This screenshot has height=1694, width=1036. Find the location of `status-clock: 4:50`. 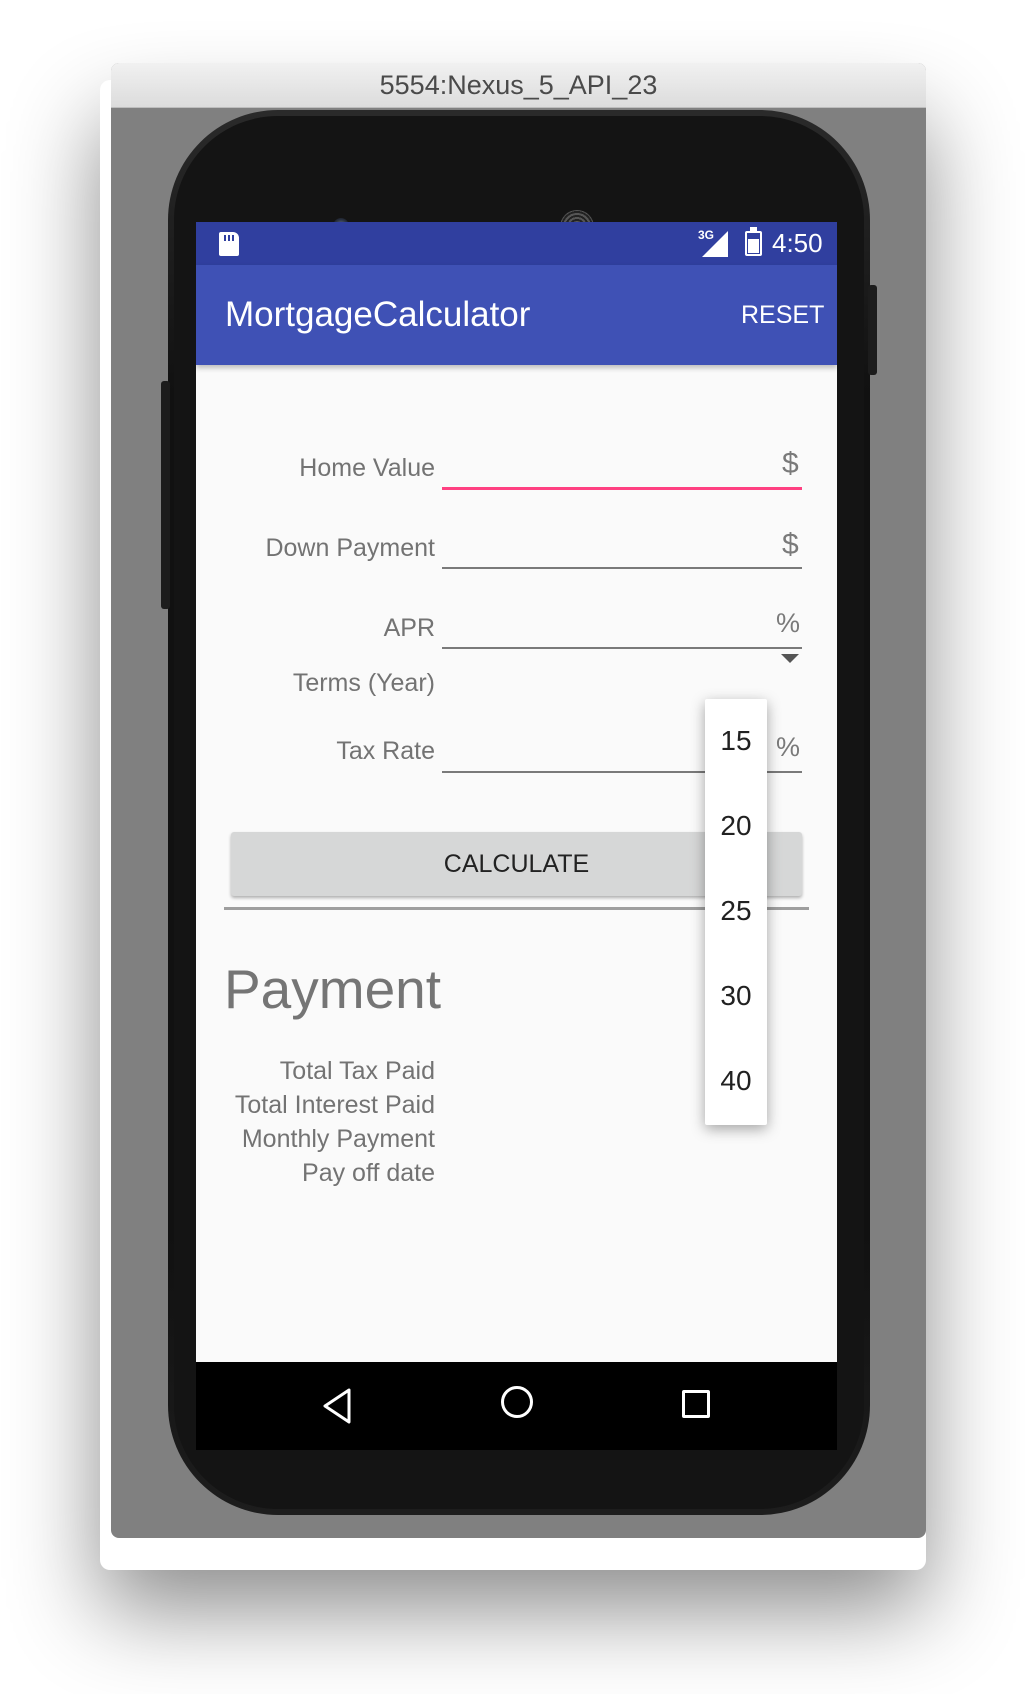

status-clock: 4:50 is located at coordinates (797, 243).